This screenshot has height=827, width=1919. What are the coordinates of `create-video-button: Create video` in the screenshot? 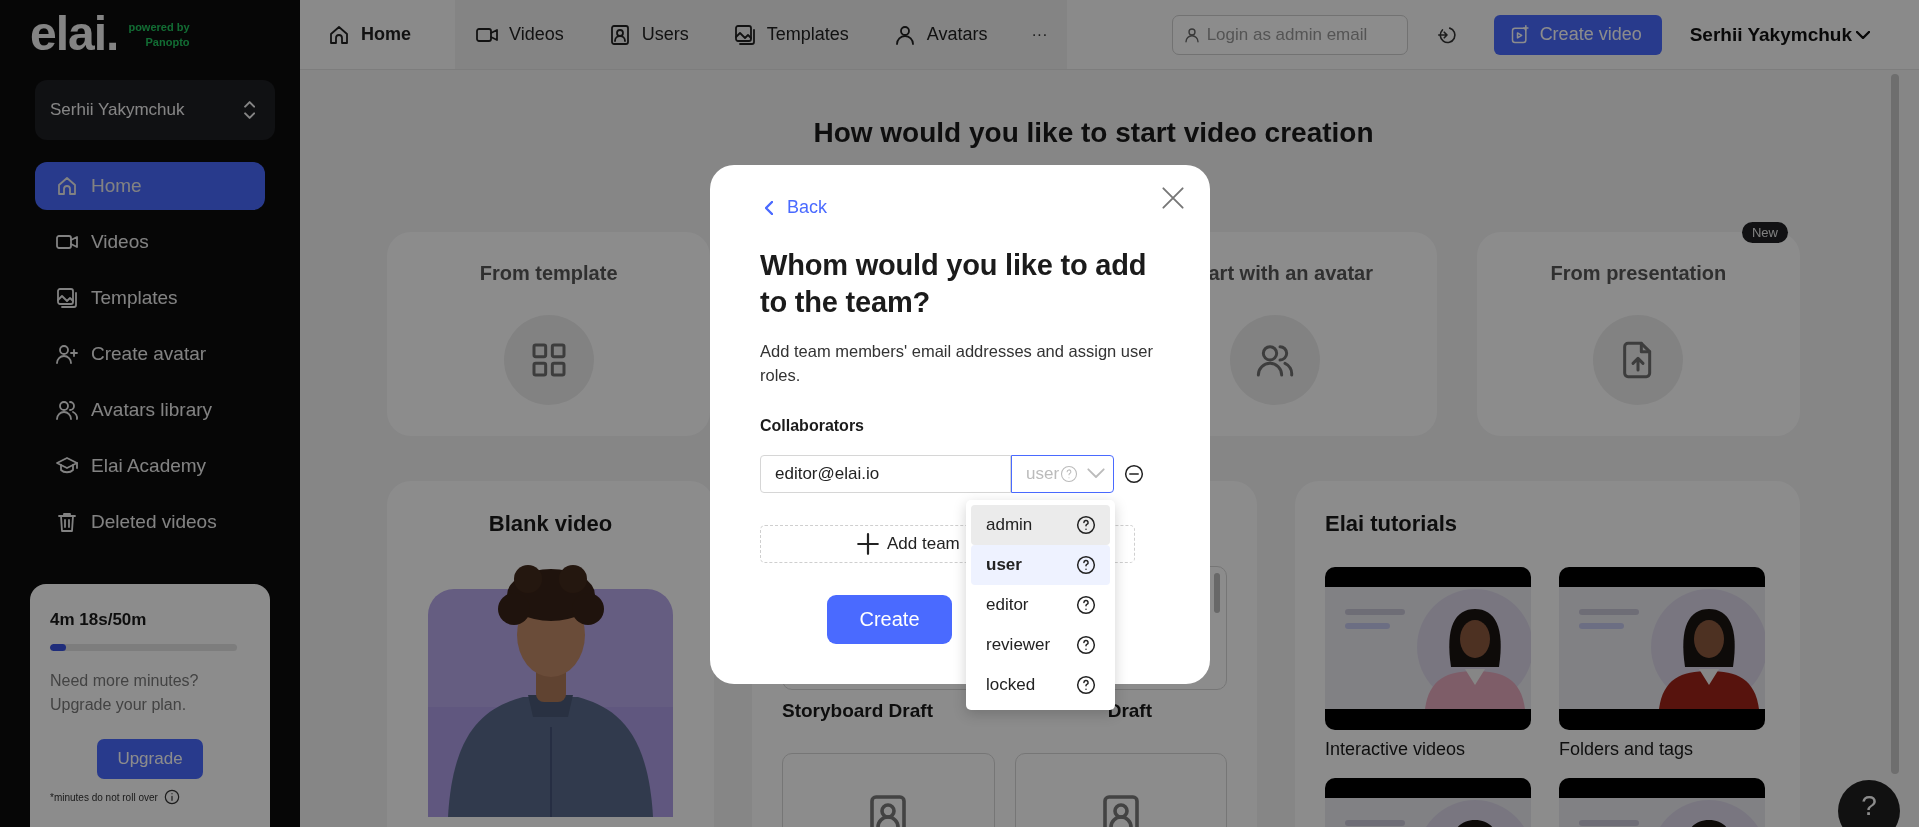 It's located at (1577, 34).